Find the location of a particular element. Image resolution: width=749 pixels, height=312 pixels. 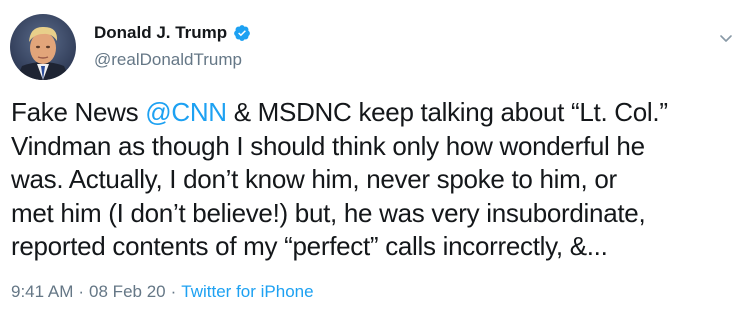

tweet-text-segment: Fake News is located at coordinates (78, 112).